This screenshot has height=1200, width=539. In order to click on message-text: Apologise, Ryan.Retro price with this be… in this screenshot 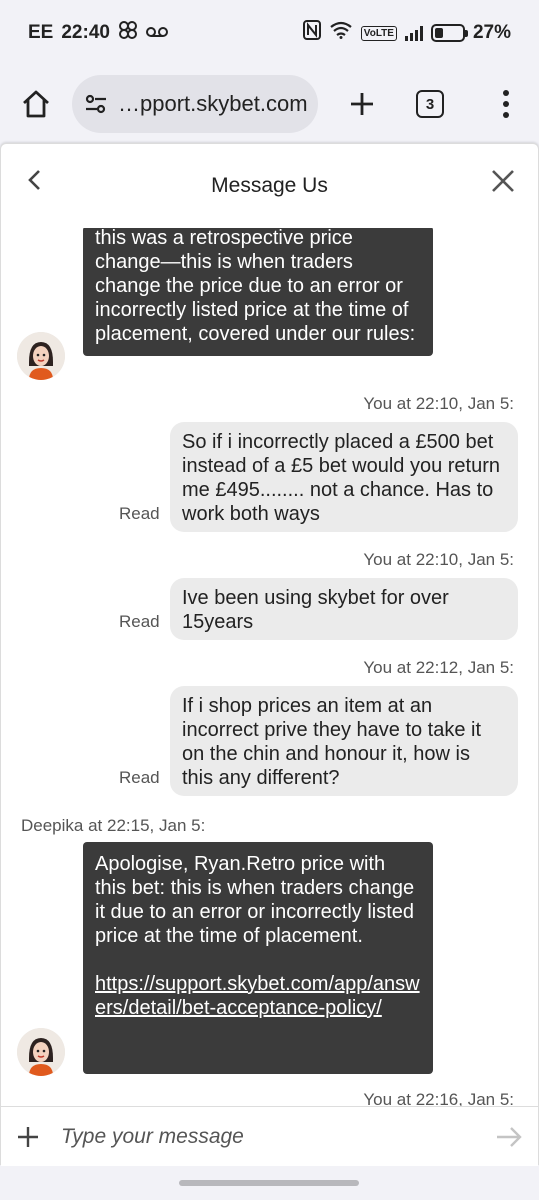, I will do `click(255, 900)`.